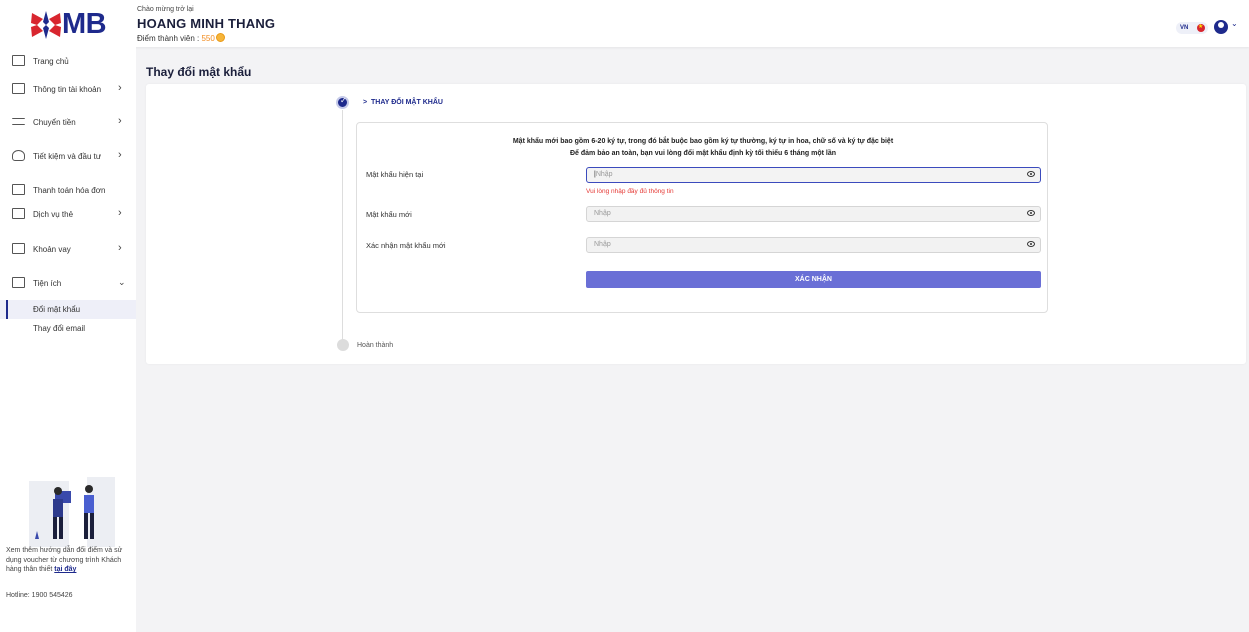  I want to click on confirm-button: XÁC NHẬN, so click(813, 279).